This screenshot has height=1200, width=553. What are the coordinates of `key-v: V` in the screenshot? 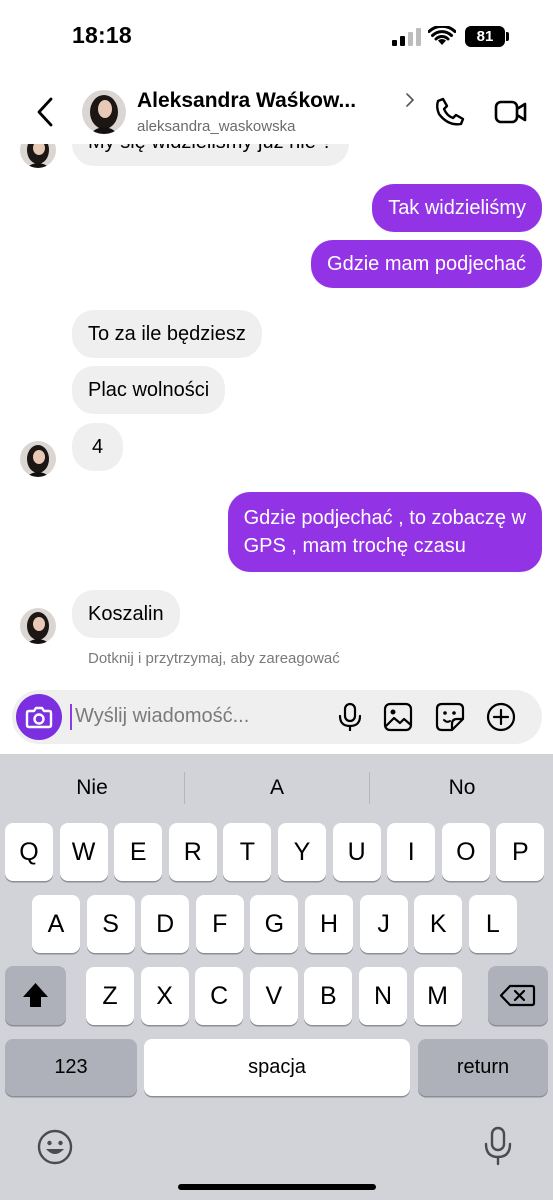 It's located at (273, 996).